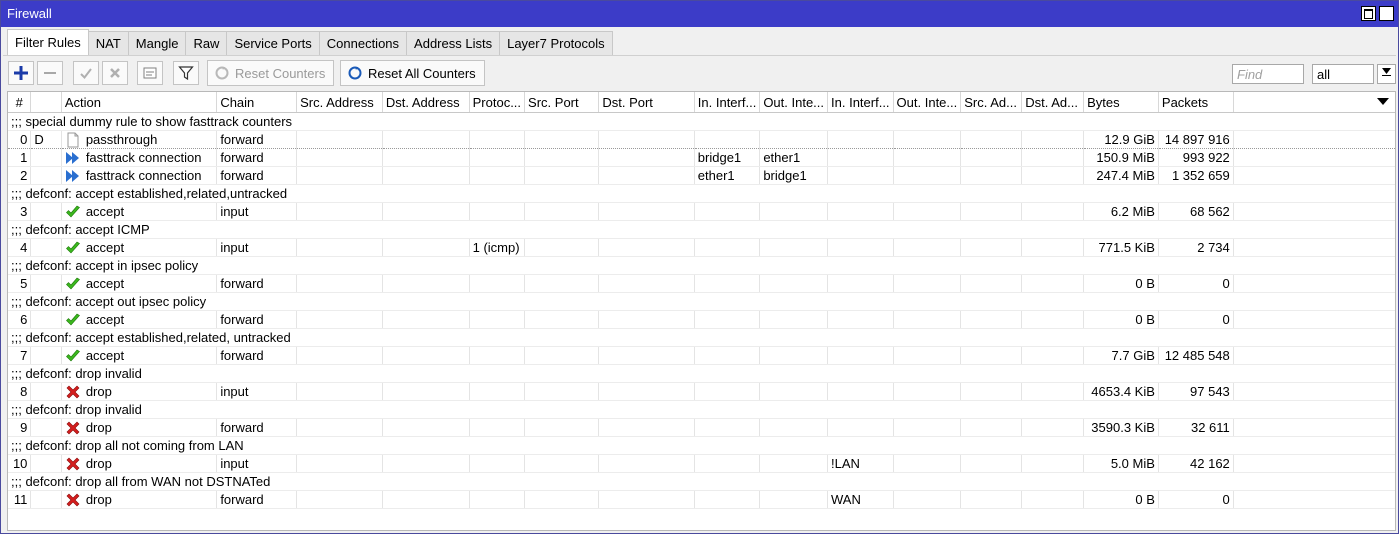 Image resolution: width=1399 pixels, height=534 pixels. Describe the element at coordinates (1196, 102) in the screenshot. I see `column-header: Packets` at that location.